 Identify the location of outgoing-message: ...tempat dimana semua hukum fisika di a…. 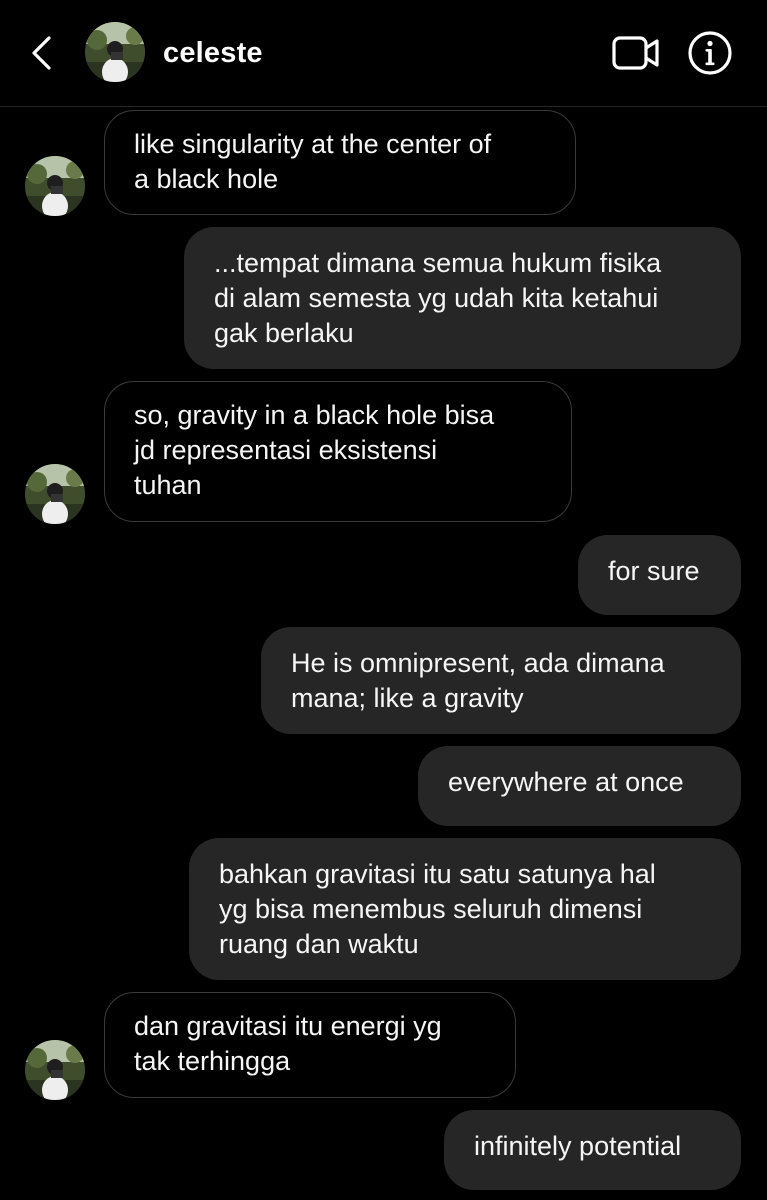
(462, 298).